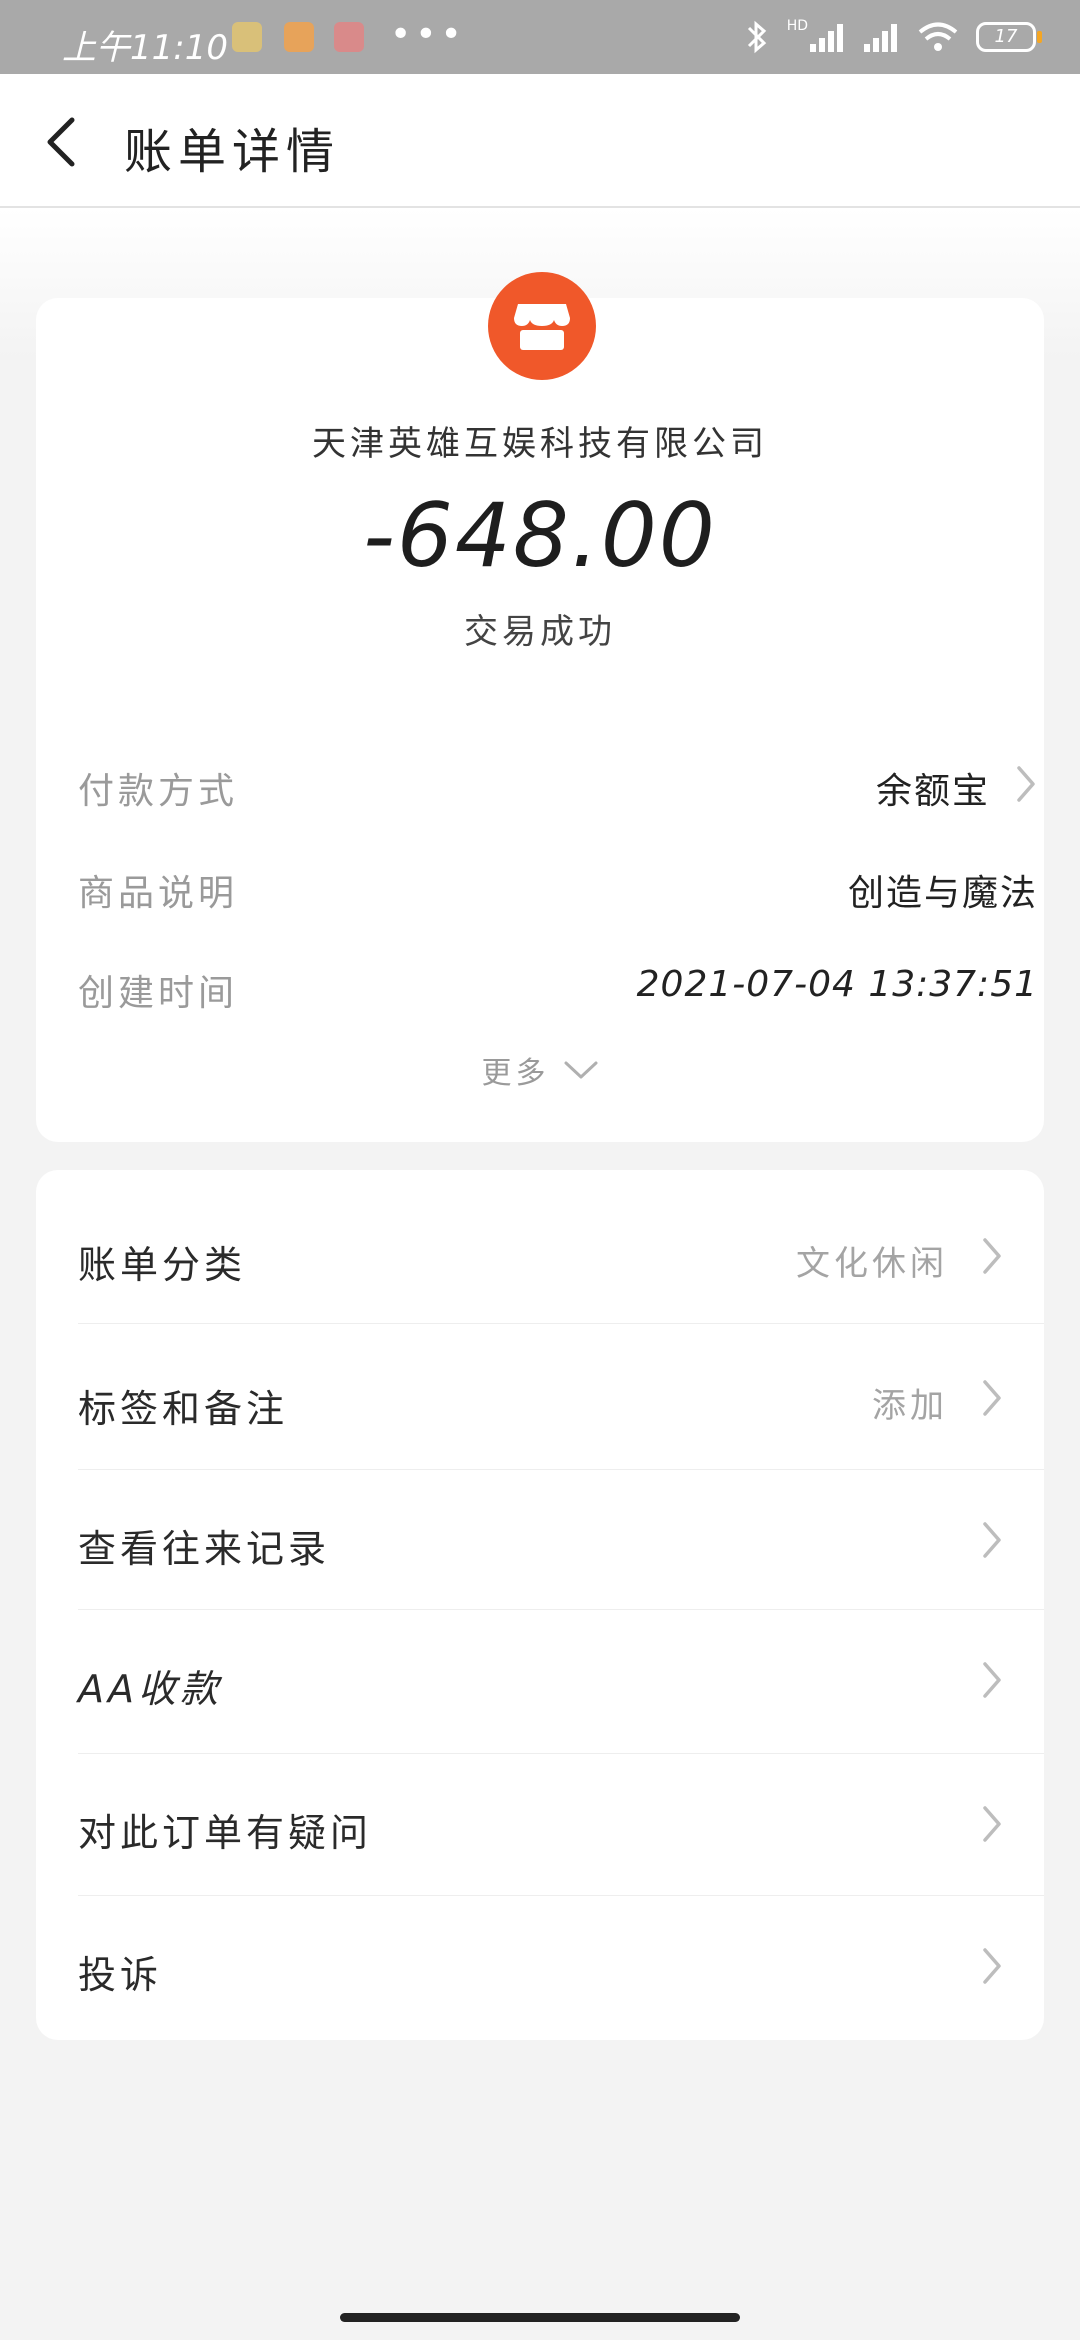 The width and height of the screenshot is (1080, 2340). Describe the element at coordinates (938, 36) in the screenshot. I see `wifi-icon` at that location.